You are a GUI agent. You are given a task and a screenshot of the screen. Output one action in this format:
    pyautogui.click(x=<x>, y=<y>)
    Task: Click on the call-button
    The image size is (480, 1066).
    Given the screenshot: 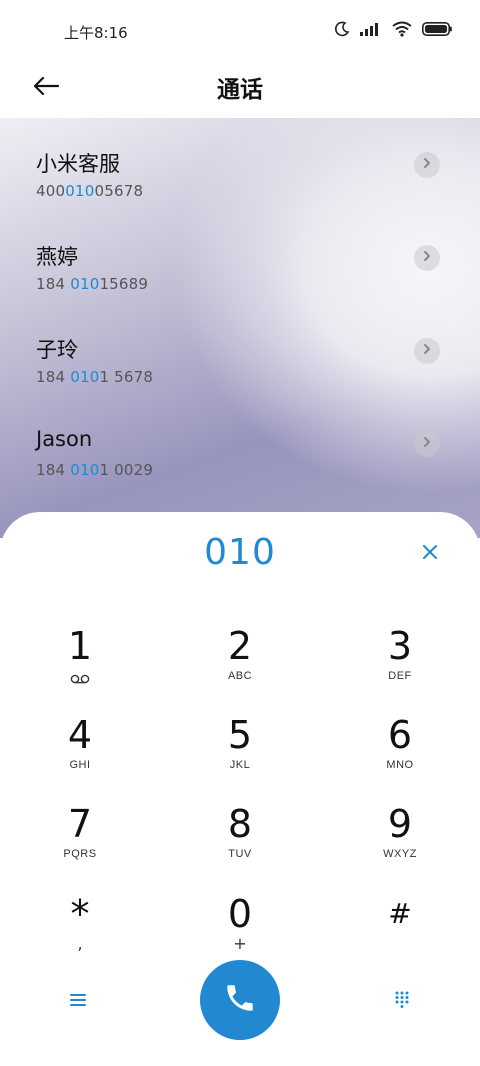 What is the action you would take?
    pyautogui.click(x=240, y=1000)
    